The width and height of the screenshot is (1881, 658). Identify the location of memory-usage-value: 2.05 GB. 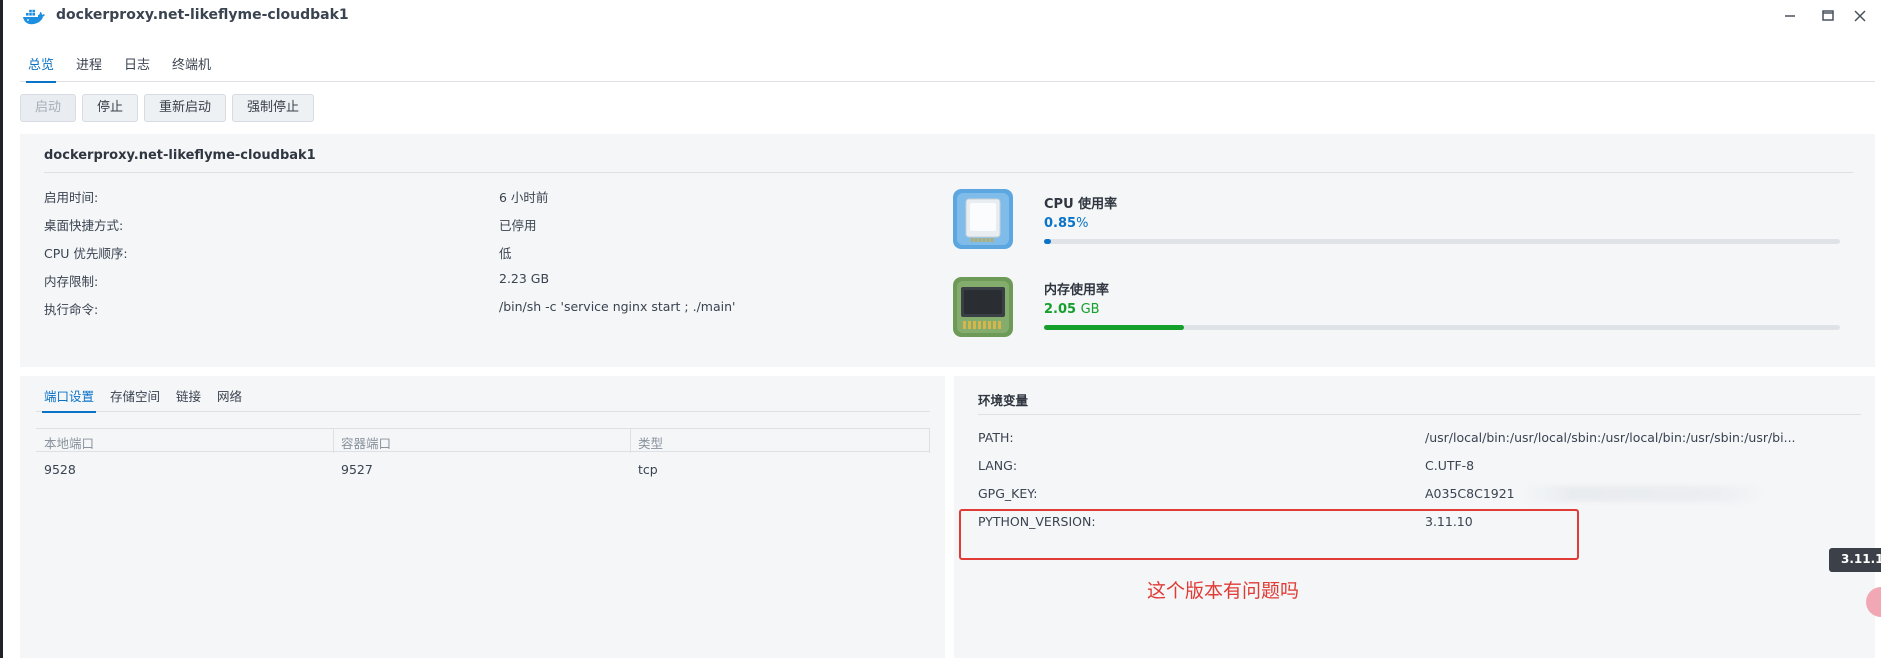
(1072, 309).